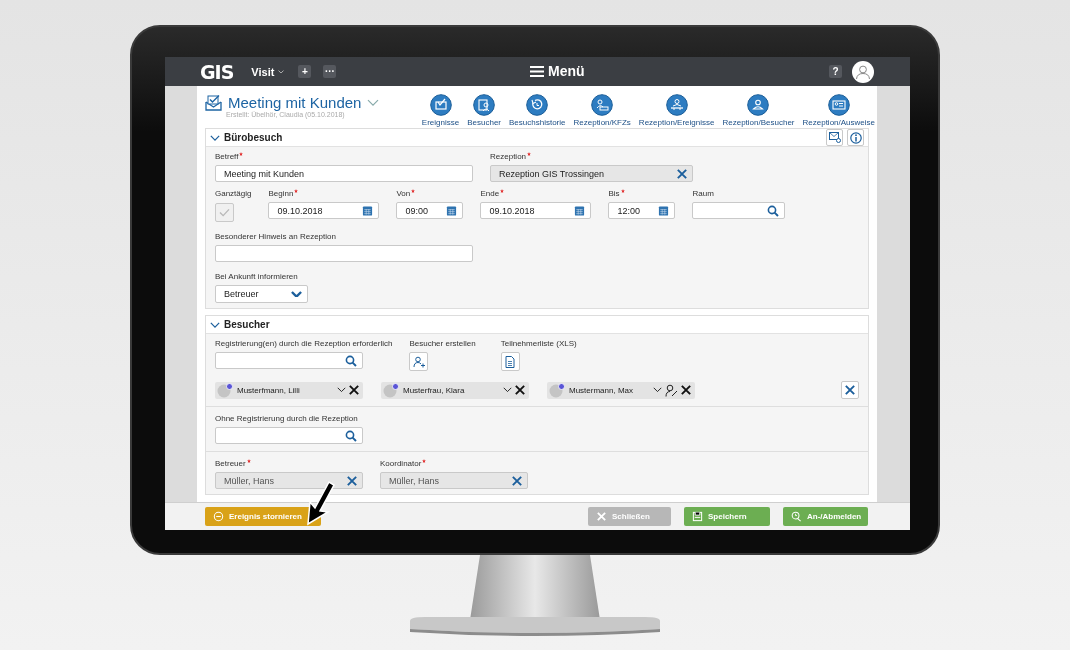 The image size is (1070, 650). What do you see at coordinates (275, 236) in the screenshot?
I see `field-label: Besonderer Hinweis an Rezeption` at bounding box center [275, 236].